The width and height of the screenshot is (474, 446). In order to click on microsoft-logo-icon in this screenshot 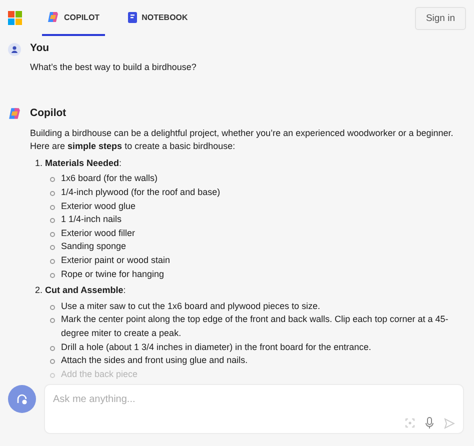, I will do `click(15, 18)`.